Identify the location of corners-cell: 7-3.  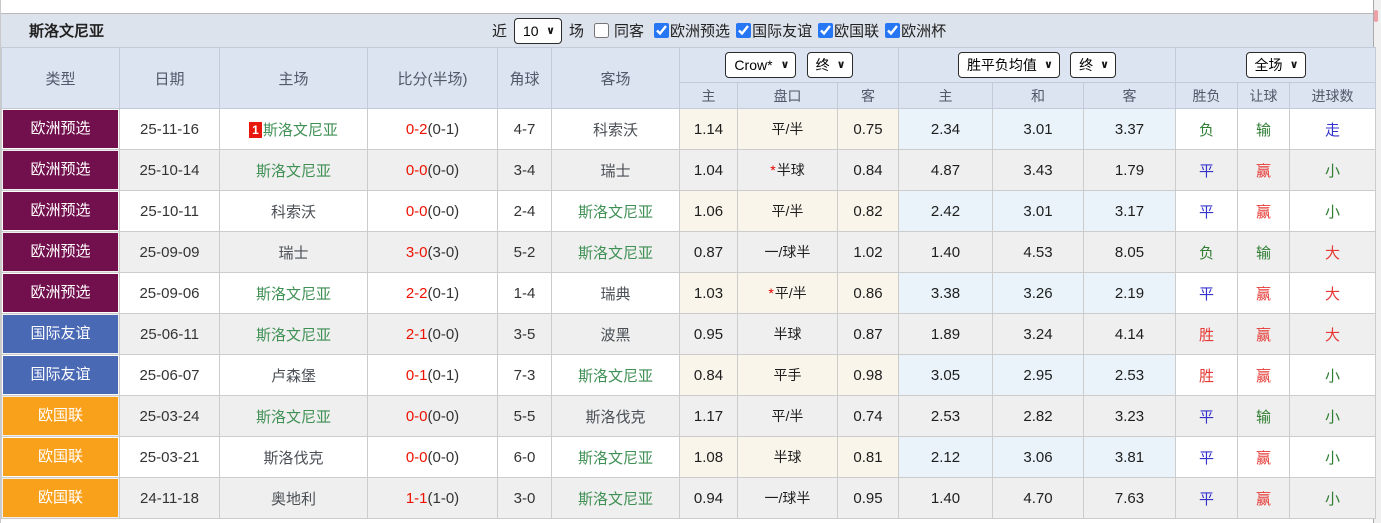
(524, 375).